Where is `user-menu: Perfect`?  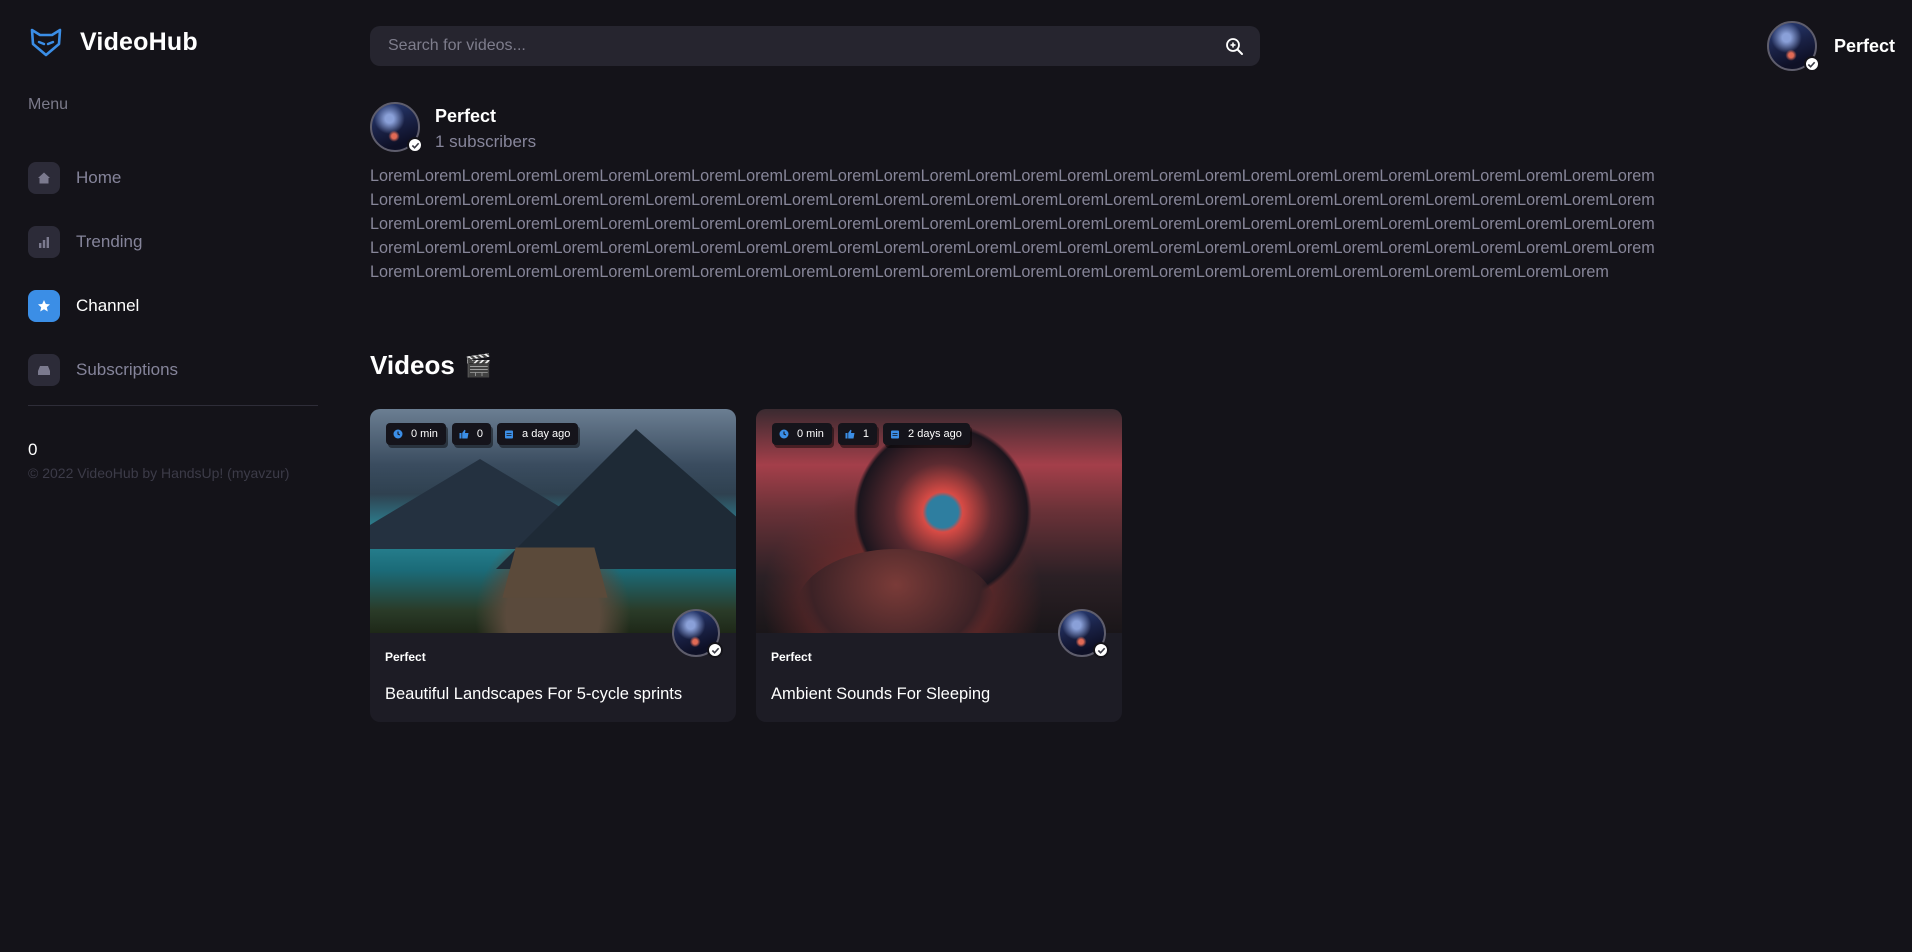
user-menu: Perfect is located at coordinates (1830, 46).